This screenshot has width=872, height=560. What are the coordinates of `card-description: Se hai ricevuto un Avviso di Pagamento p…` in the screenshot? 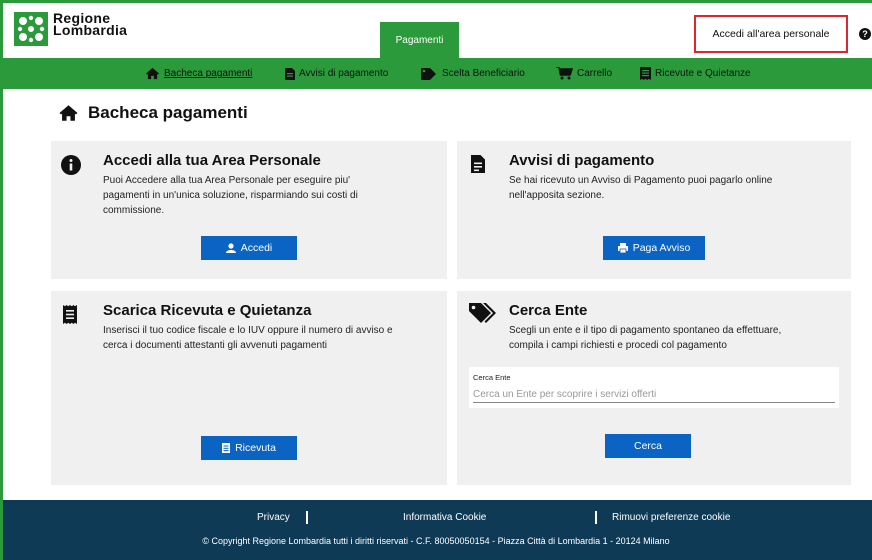 It's located at (640, 188).